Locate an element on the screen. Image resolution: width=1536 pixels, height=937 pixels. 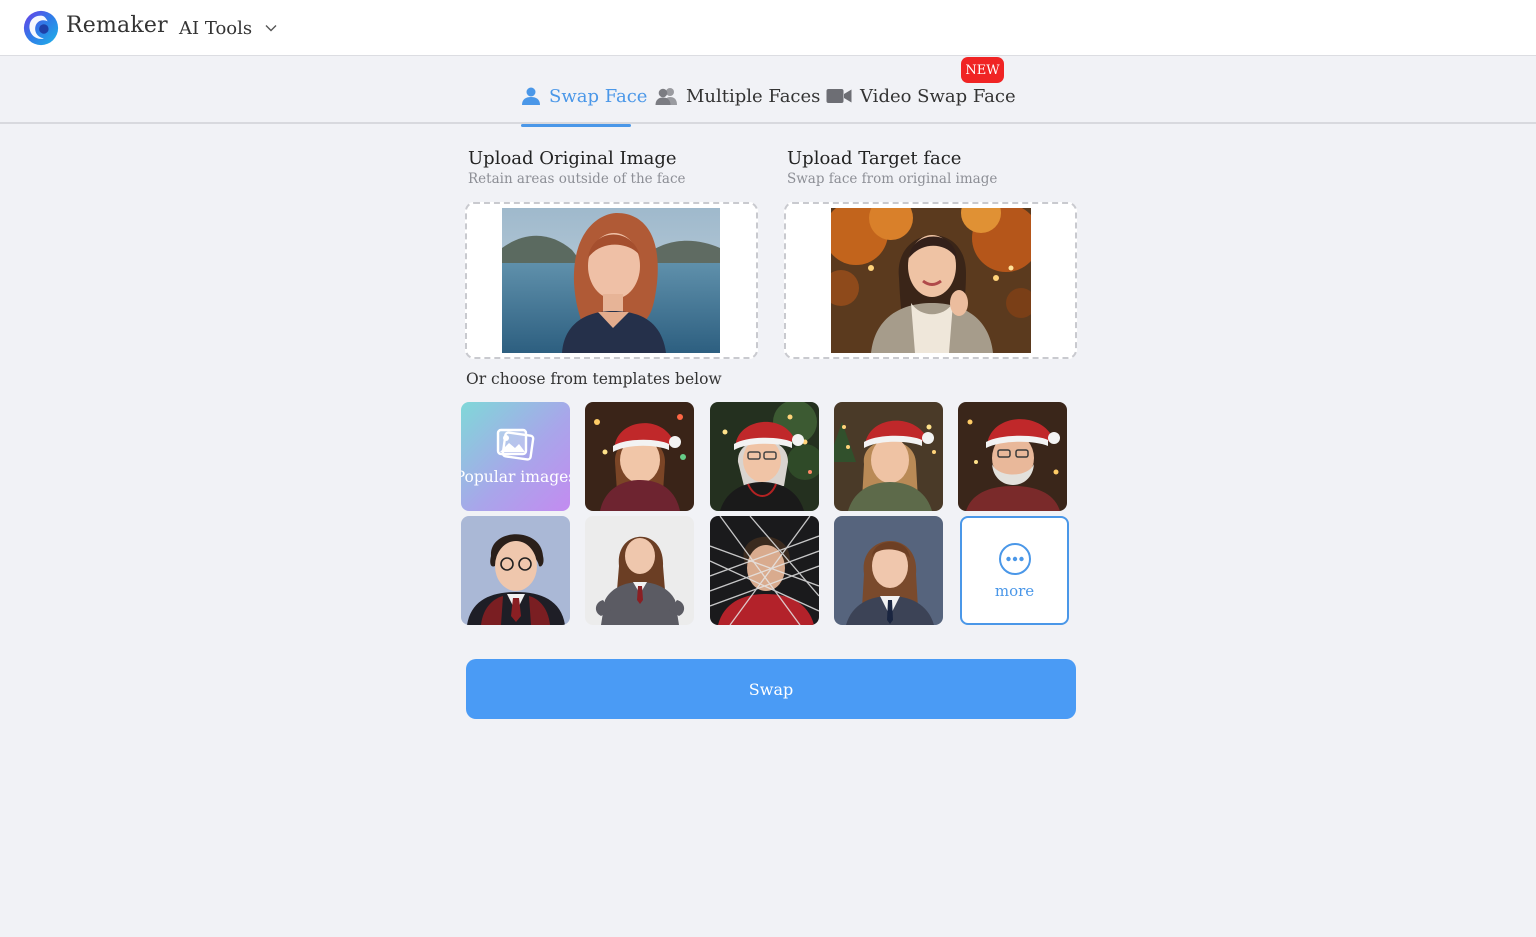
ai-tools-menu: AI Tools is located at coordinates (228, 28).